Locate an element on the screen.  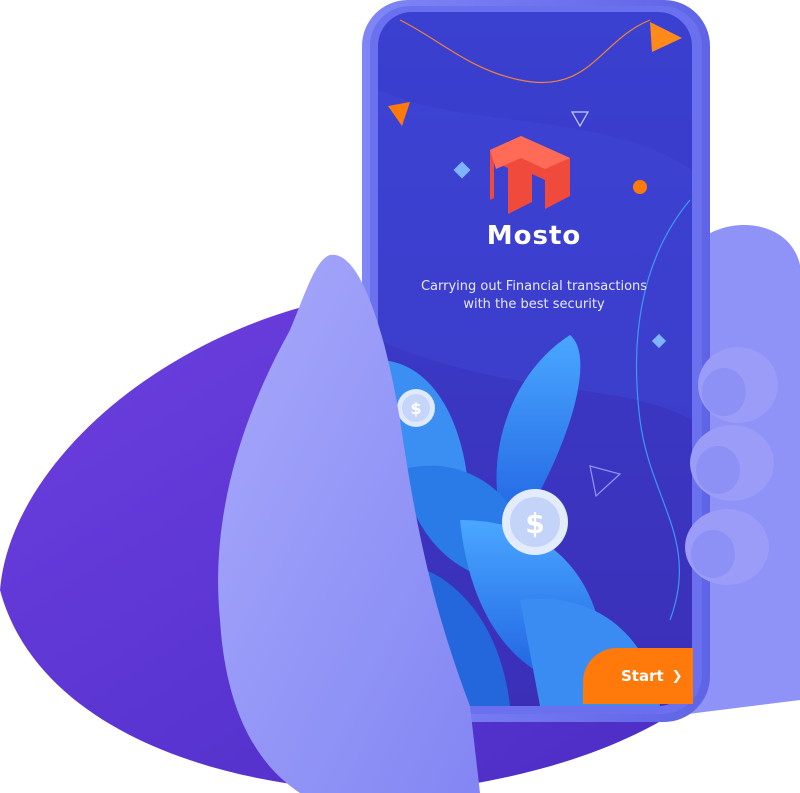
tagline-line-2: with the best security is located at coordinates (534, 304).